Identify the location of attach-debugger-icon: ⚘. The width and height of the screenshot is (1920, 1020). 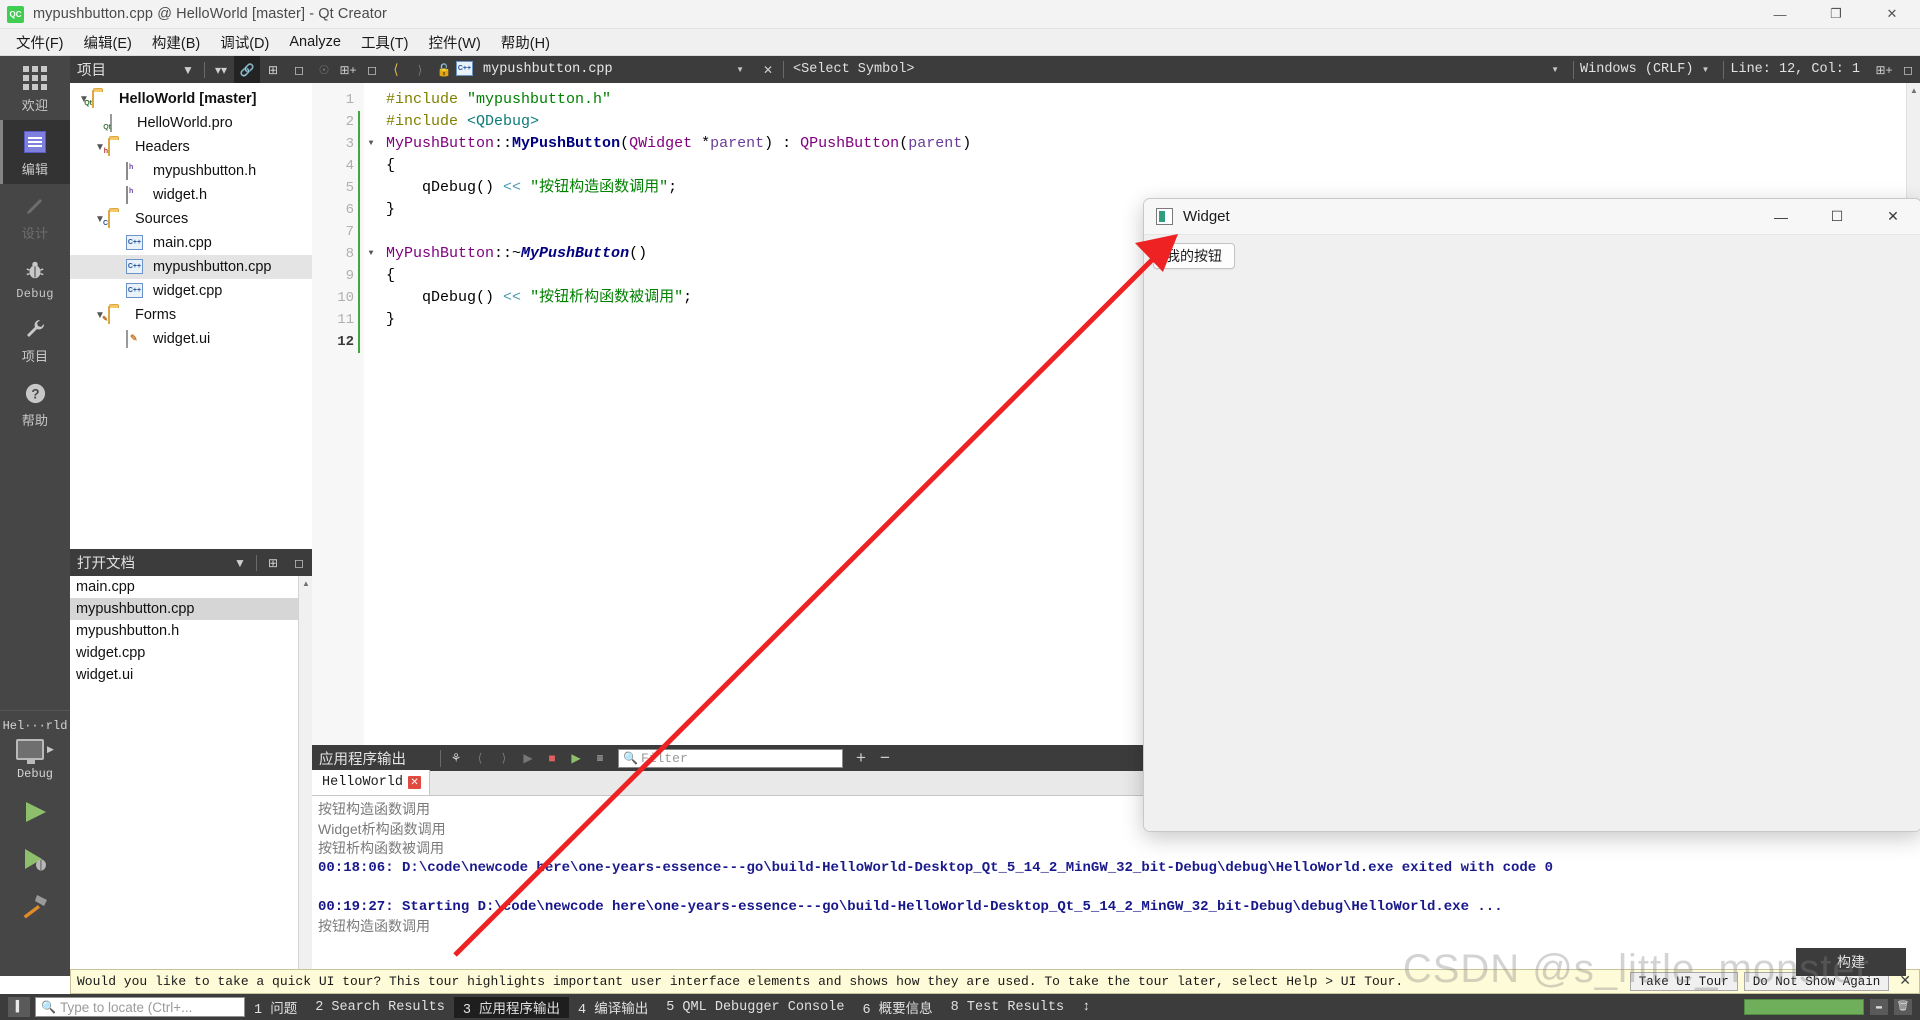
(456, 758).